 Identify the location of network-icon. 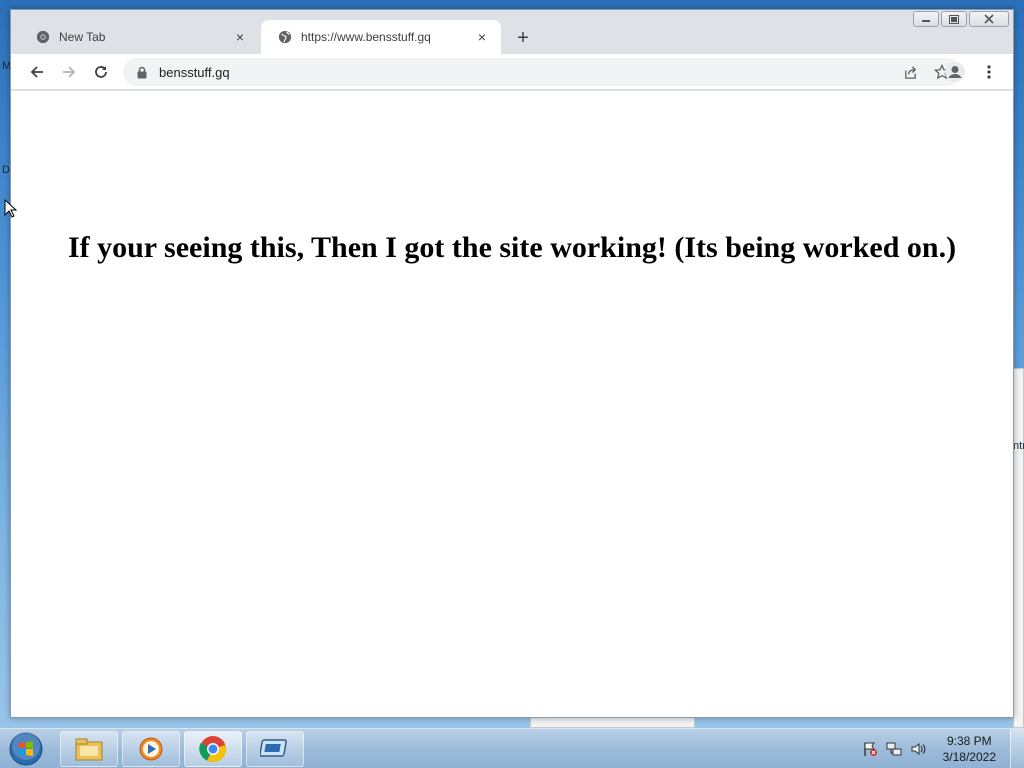
(894, 749).